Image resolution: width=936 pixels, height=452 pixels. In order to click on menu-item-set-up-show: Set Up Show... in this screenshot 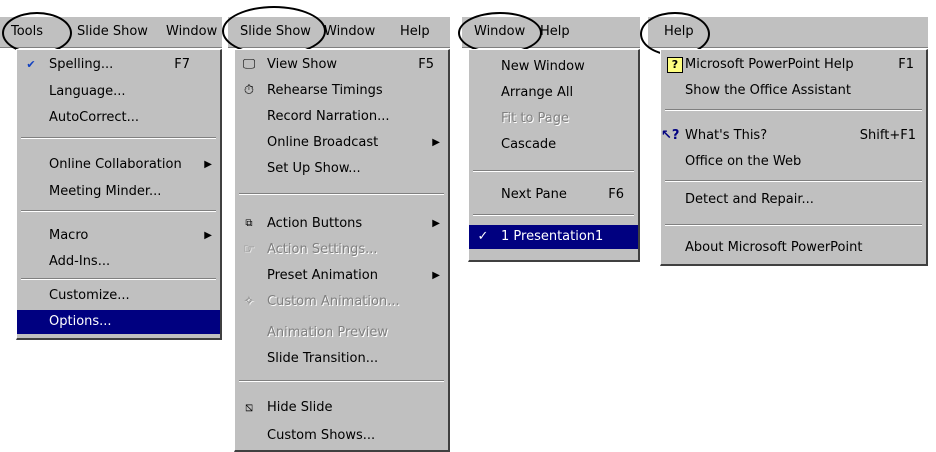, I will do `click(341, 169)`.